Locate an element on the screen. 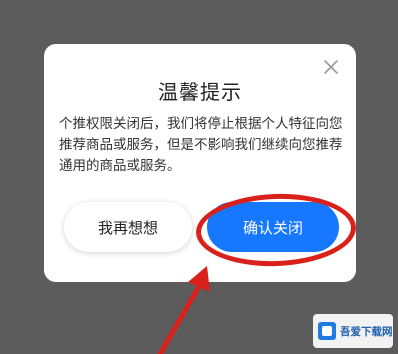  reconsider-button: 我再想想 is located at coordinates (128, 227).